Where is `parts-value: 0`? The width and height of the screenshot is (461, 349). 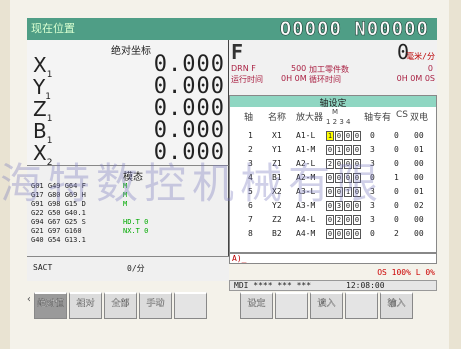 parts-value: 0 is located at coordinates (430, 68).